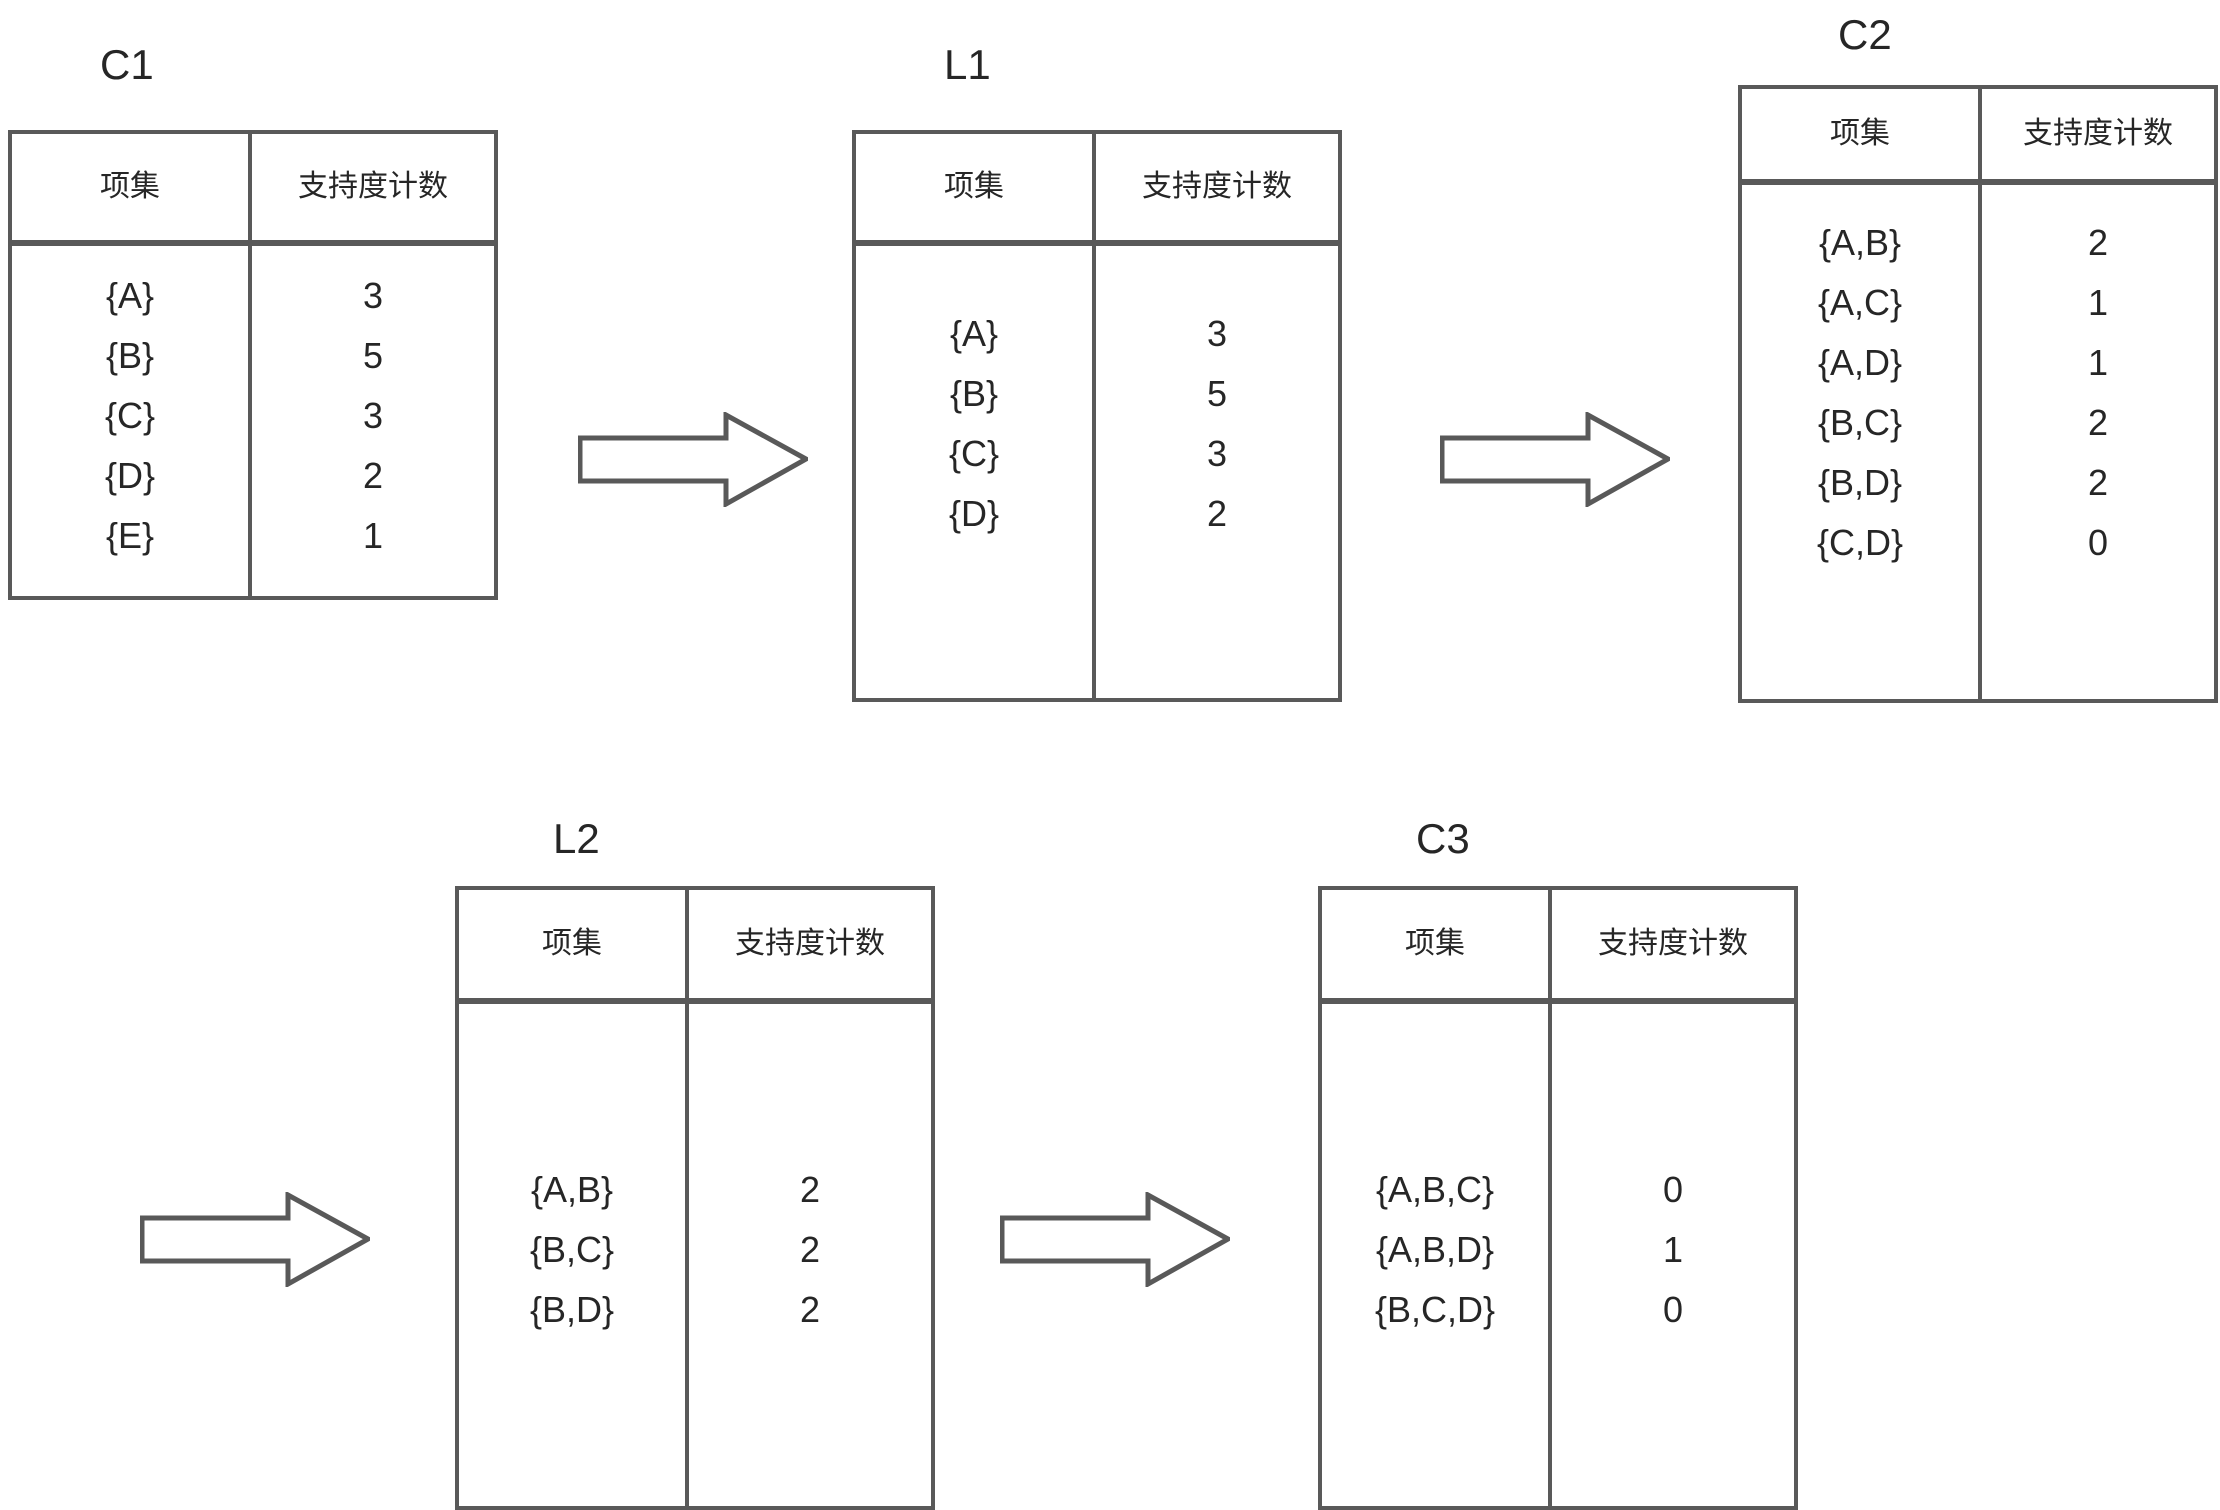  I want to click on arrow-l2-to-c3, so click(1115, 1239).